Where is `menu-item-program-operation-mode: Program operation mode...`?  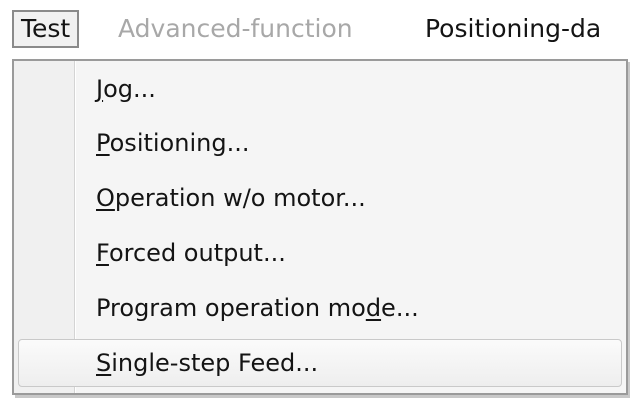
menu-item-program-operation-mode: Program operation mode... is located at coordinates (257, 308).